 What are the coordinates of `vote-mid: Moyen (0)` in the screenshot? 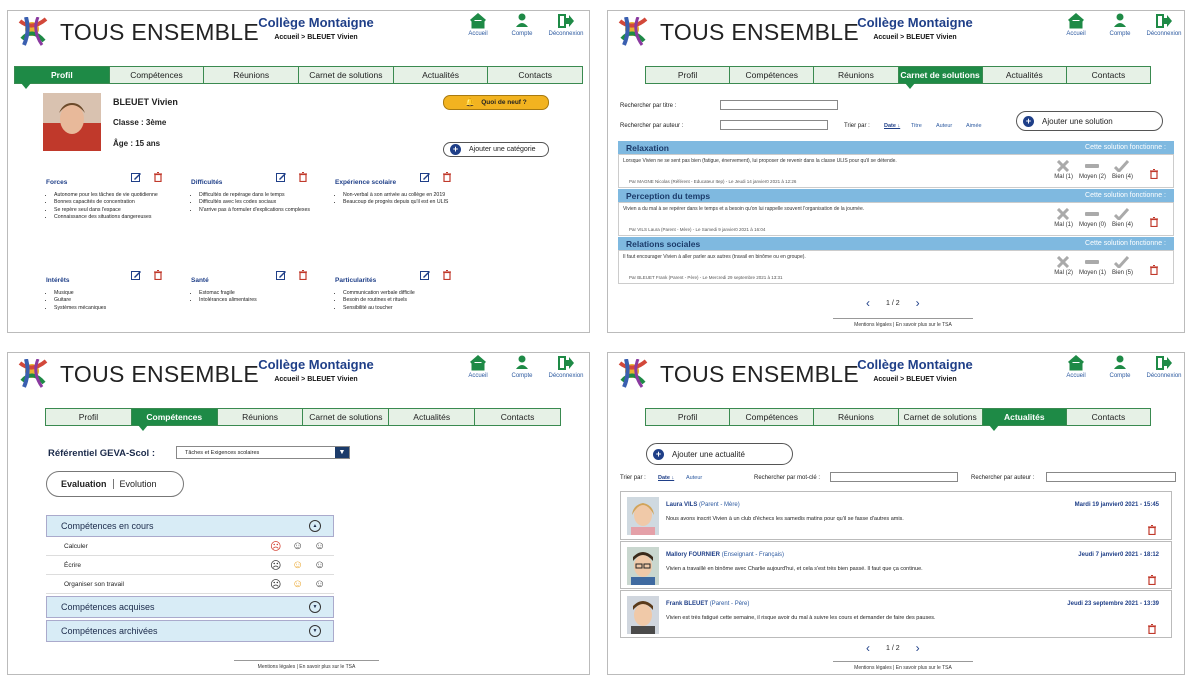 It's located at (1092, 218).